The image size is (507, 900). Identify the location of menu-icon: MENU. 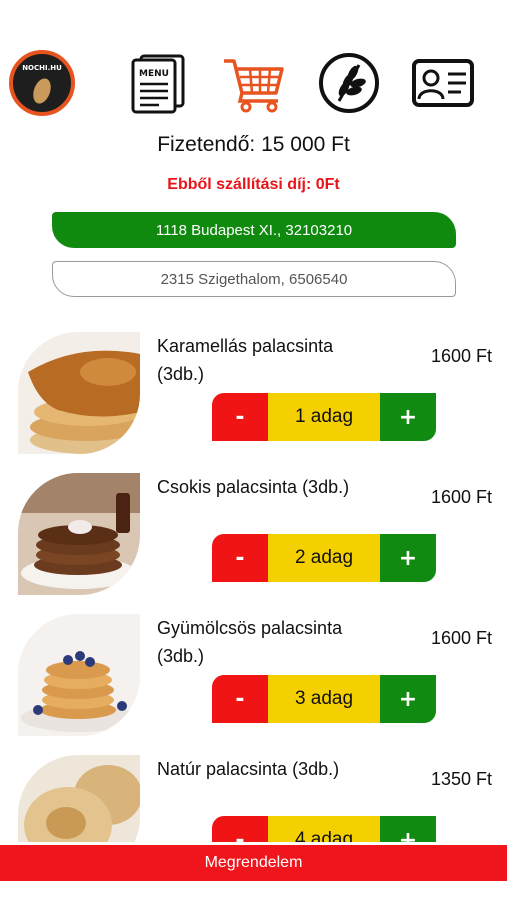
(159, 83).